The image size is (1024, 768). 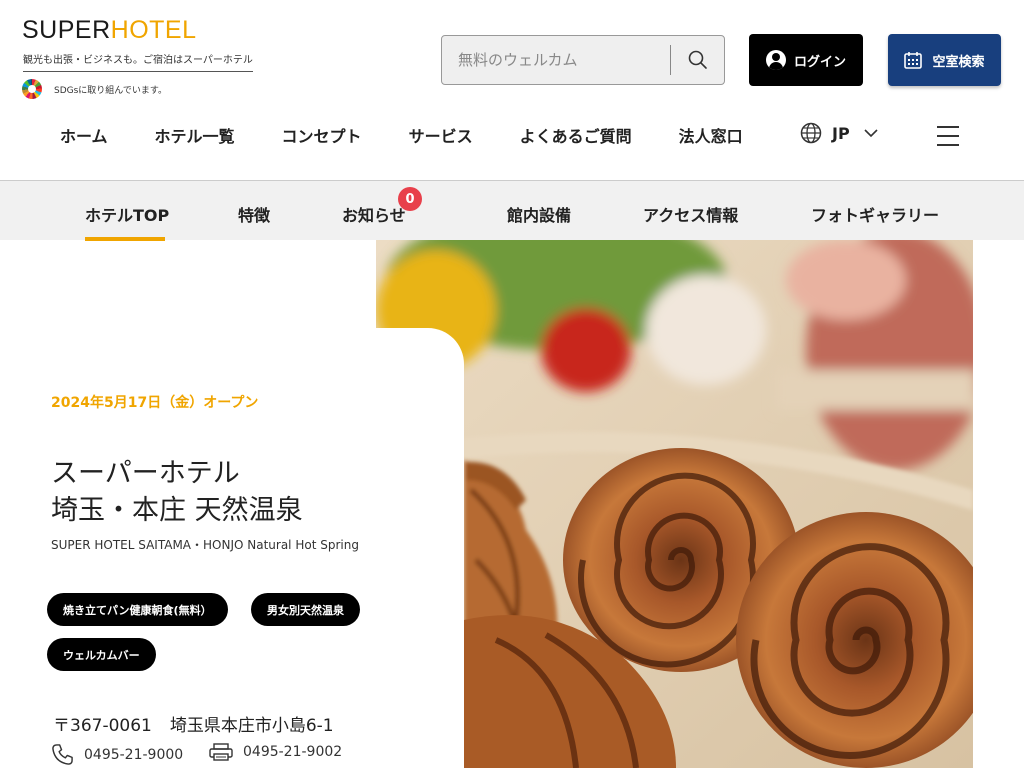 I want to click on chevron-down-icon, so click(x=871, y=133).